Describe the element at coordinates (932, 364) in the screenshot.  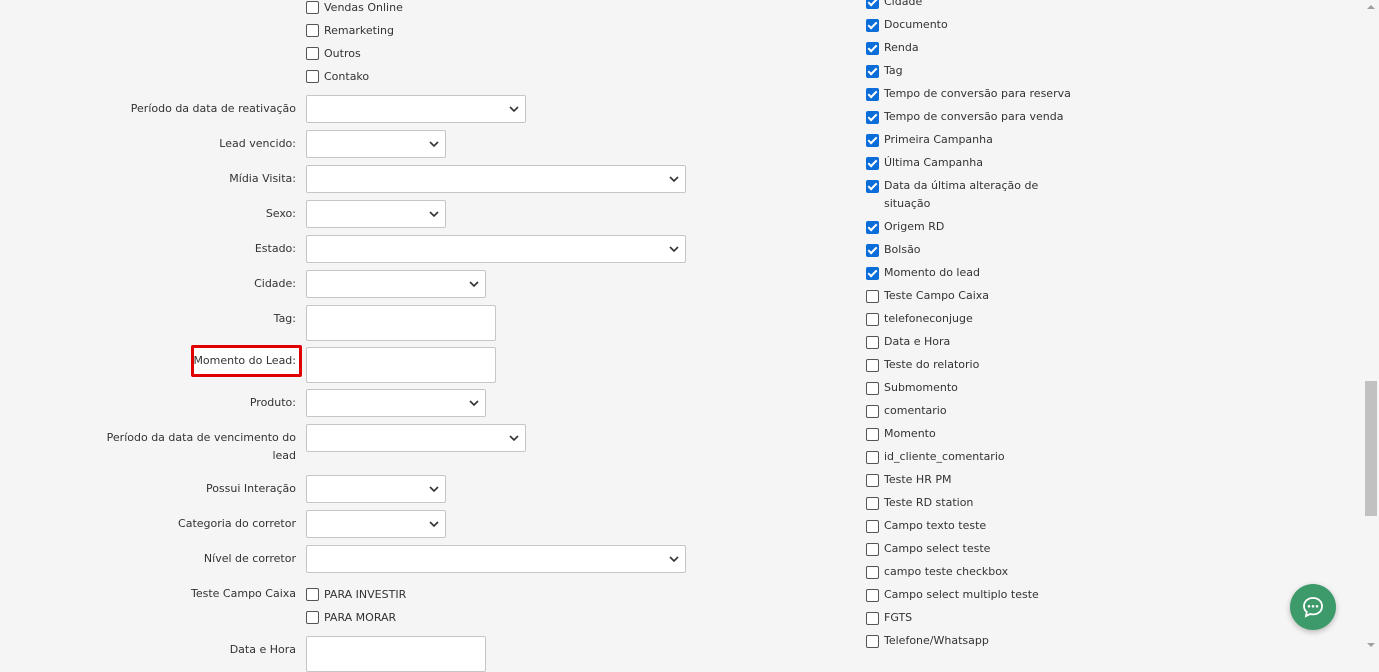
I see `column-checkbox-label: Teste do relatorio` at that location.